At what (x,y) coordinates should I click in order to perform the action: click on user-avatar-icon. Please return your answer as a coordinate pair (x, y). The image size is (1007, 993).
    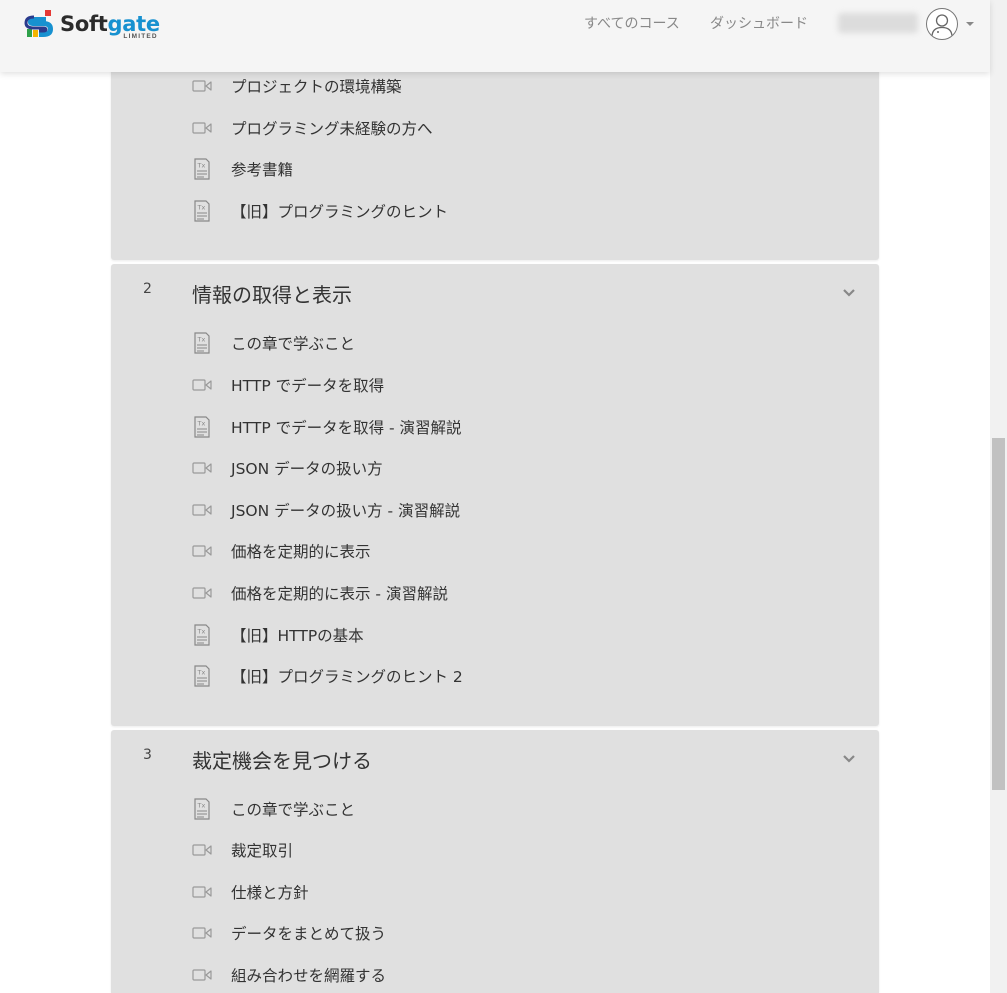
    Looking at the image, I should click on (942, 26).